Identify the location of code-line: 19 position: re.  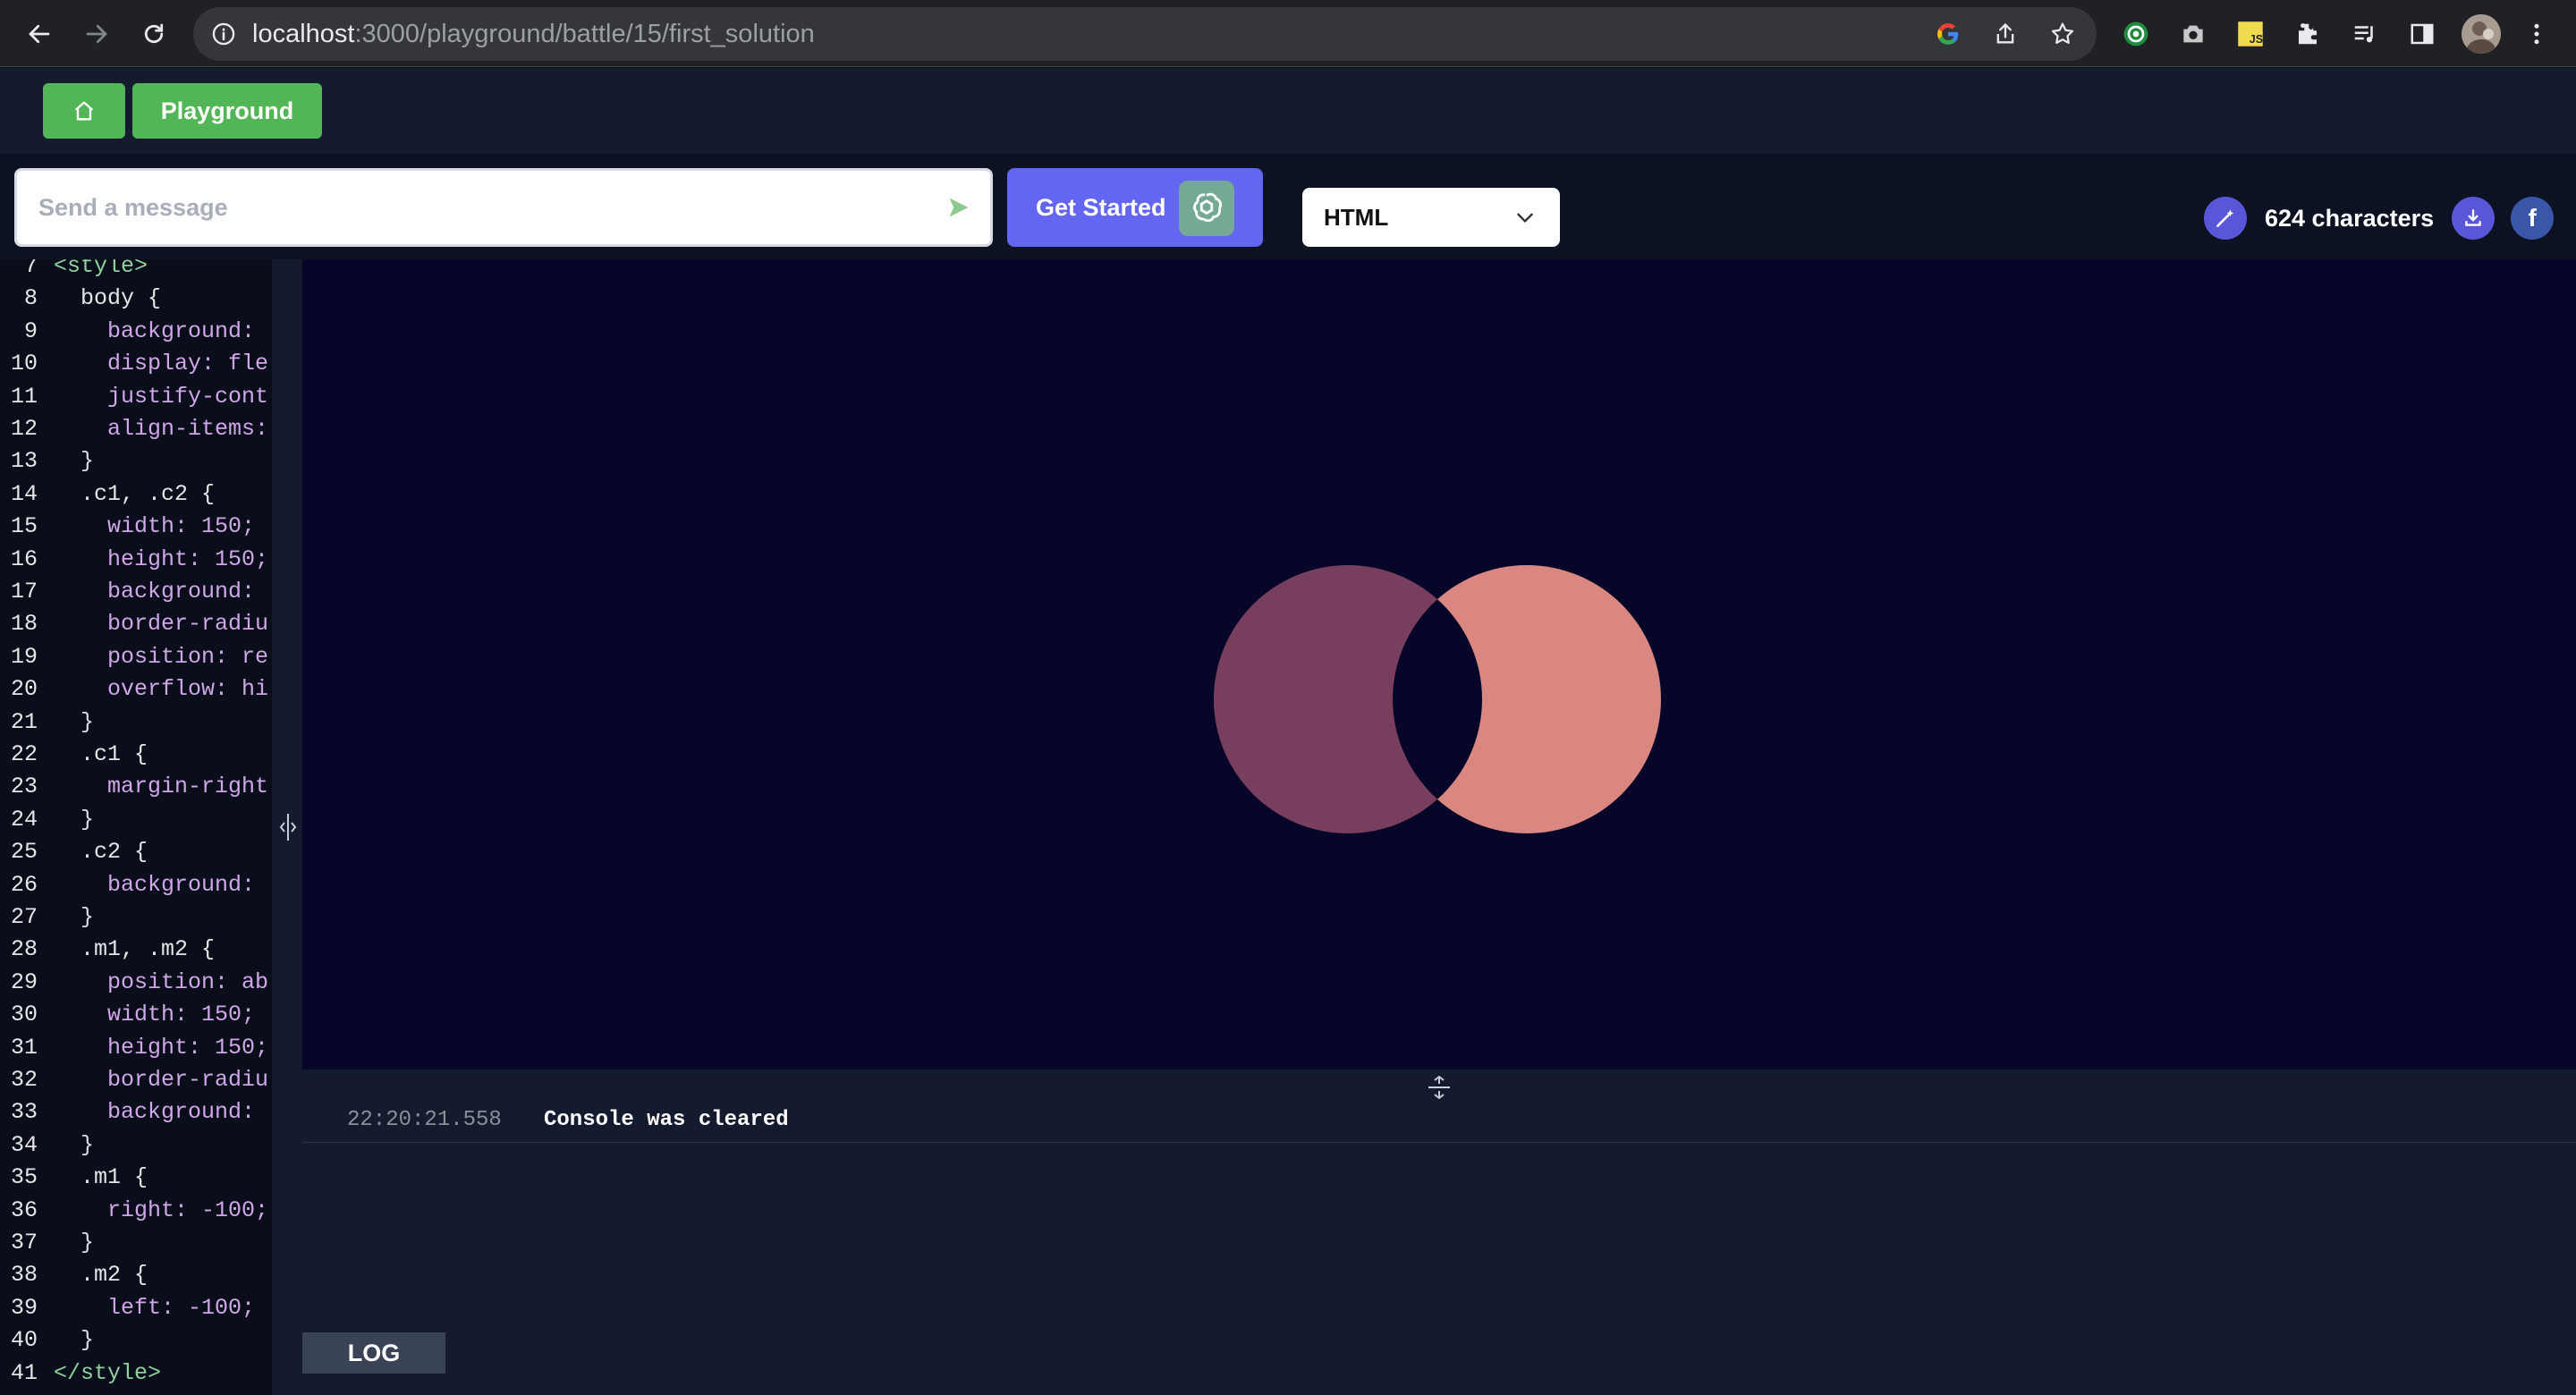
(136, 657).